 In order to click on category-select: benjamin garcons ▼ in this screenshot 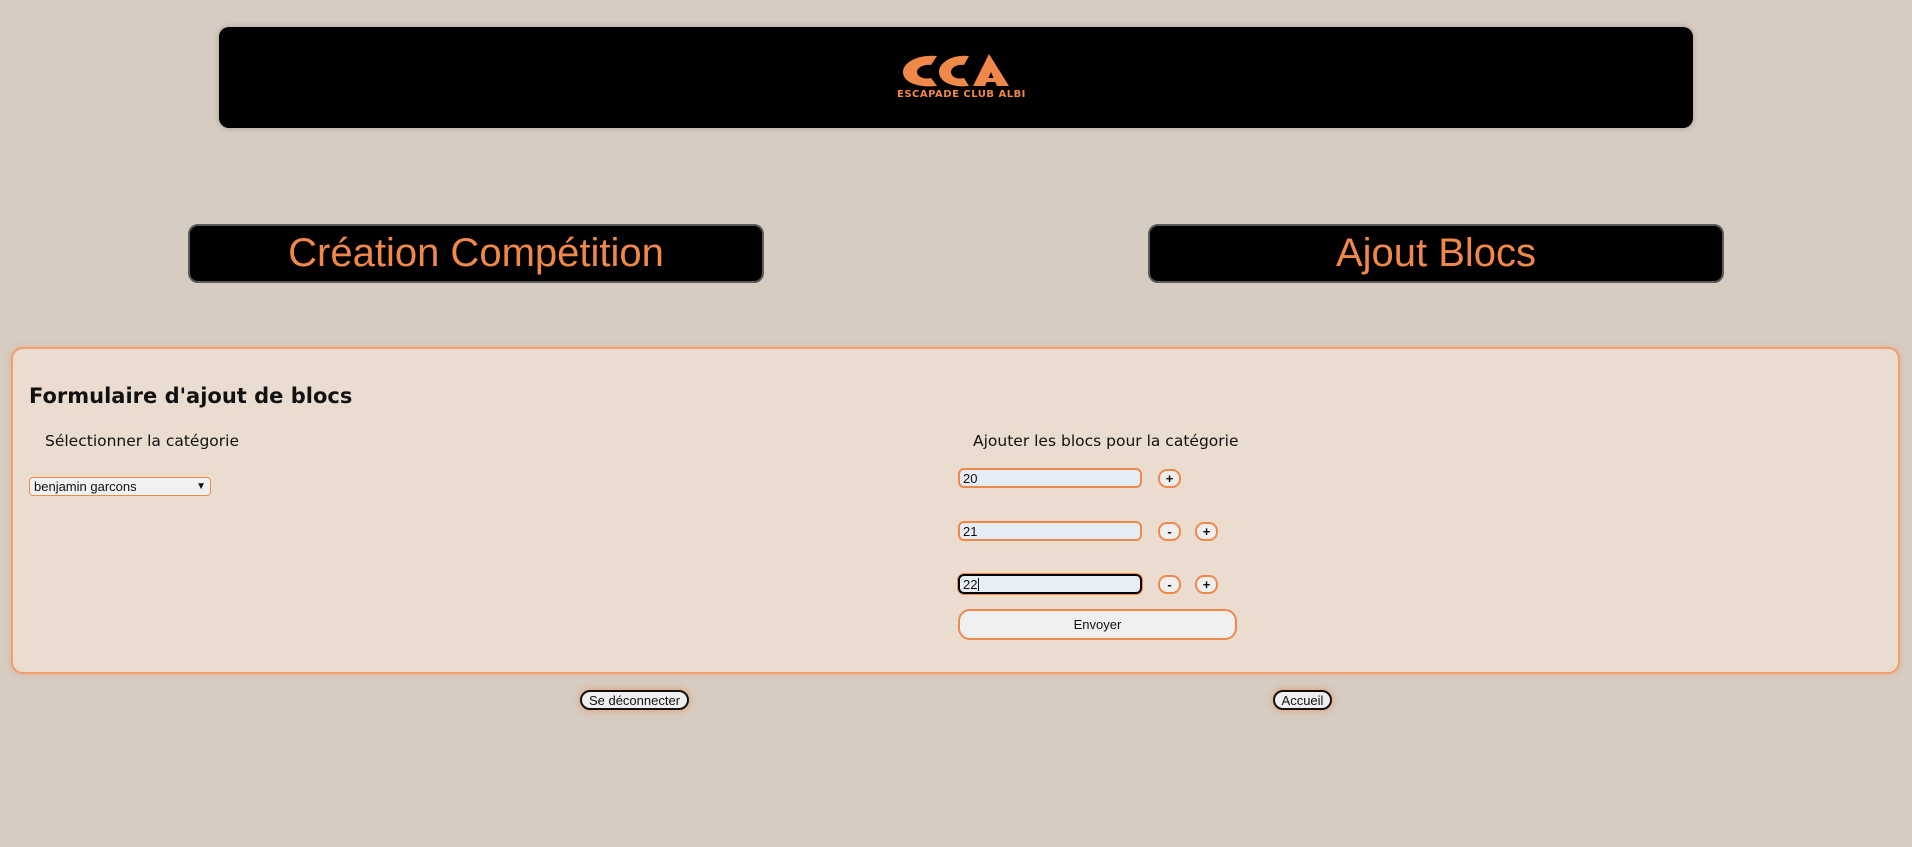, I will do `click(120, 486)`.